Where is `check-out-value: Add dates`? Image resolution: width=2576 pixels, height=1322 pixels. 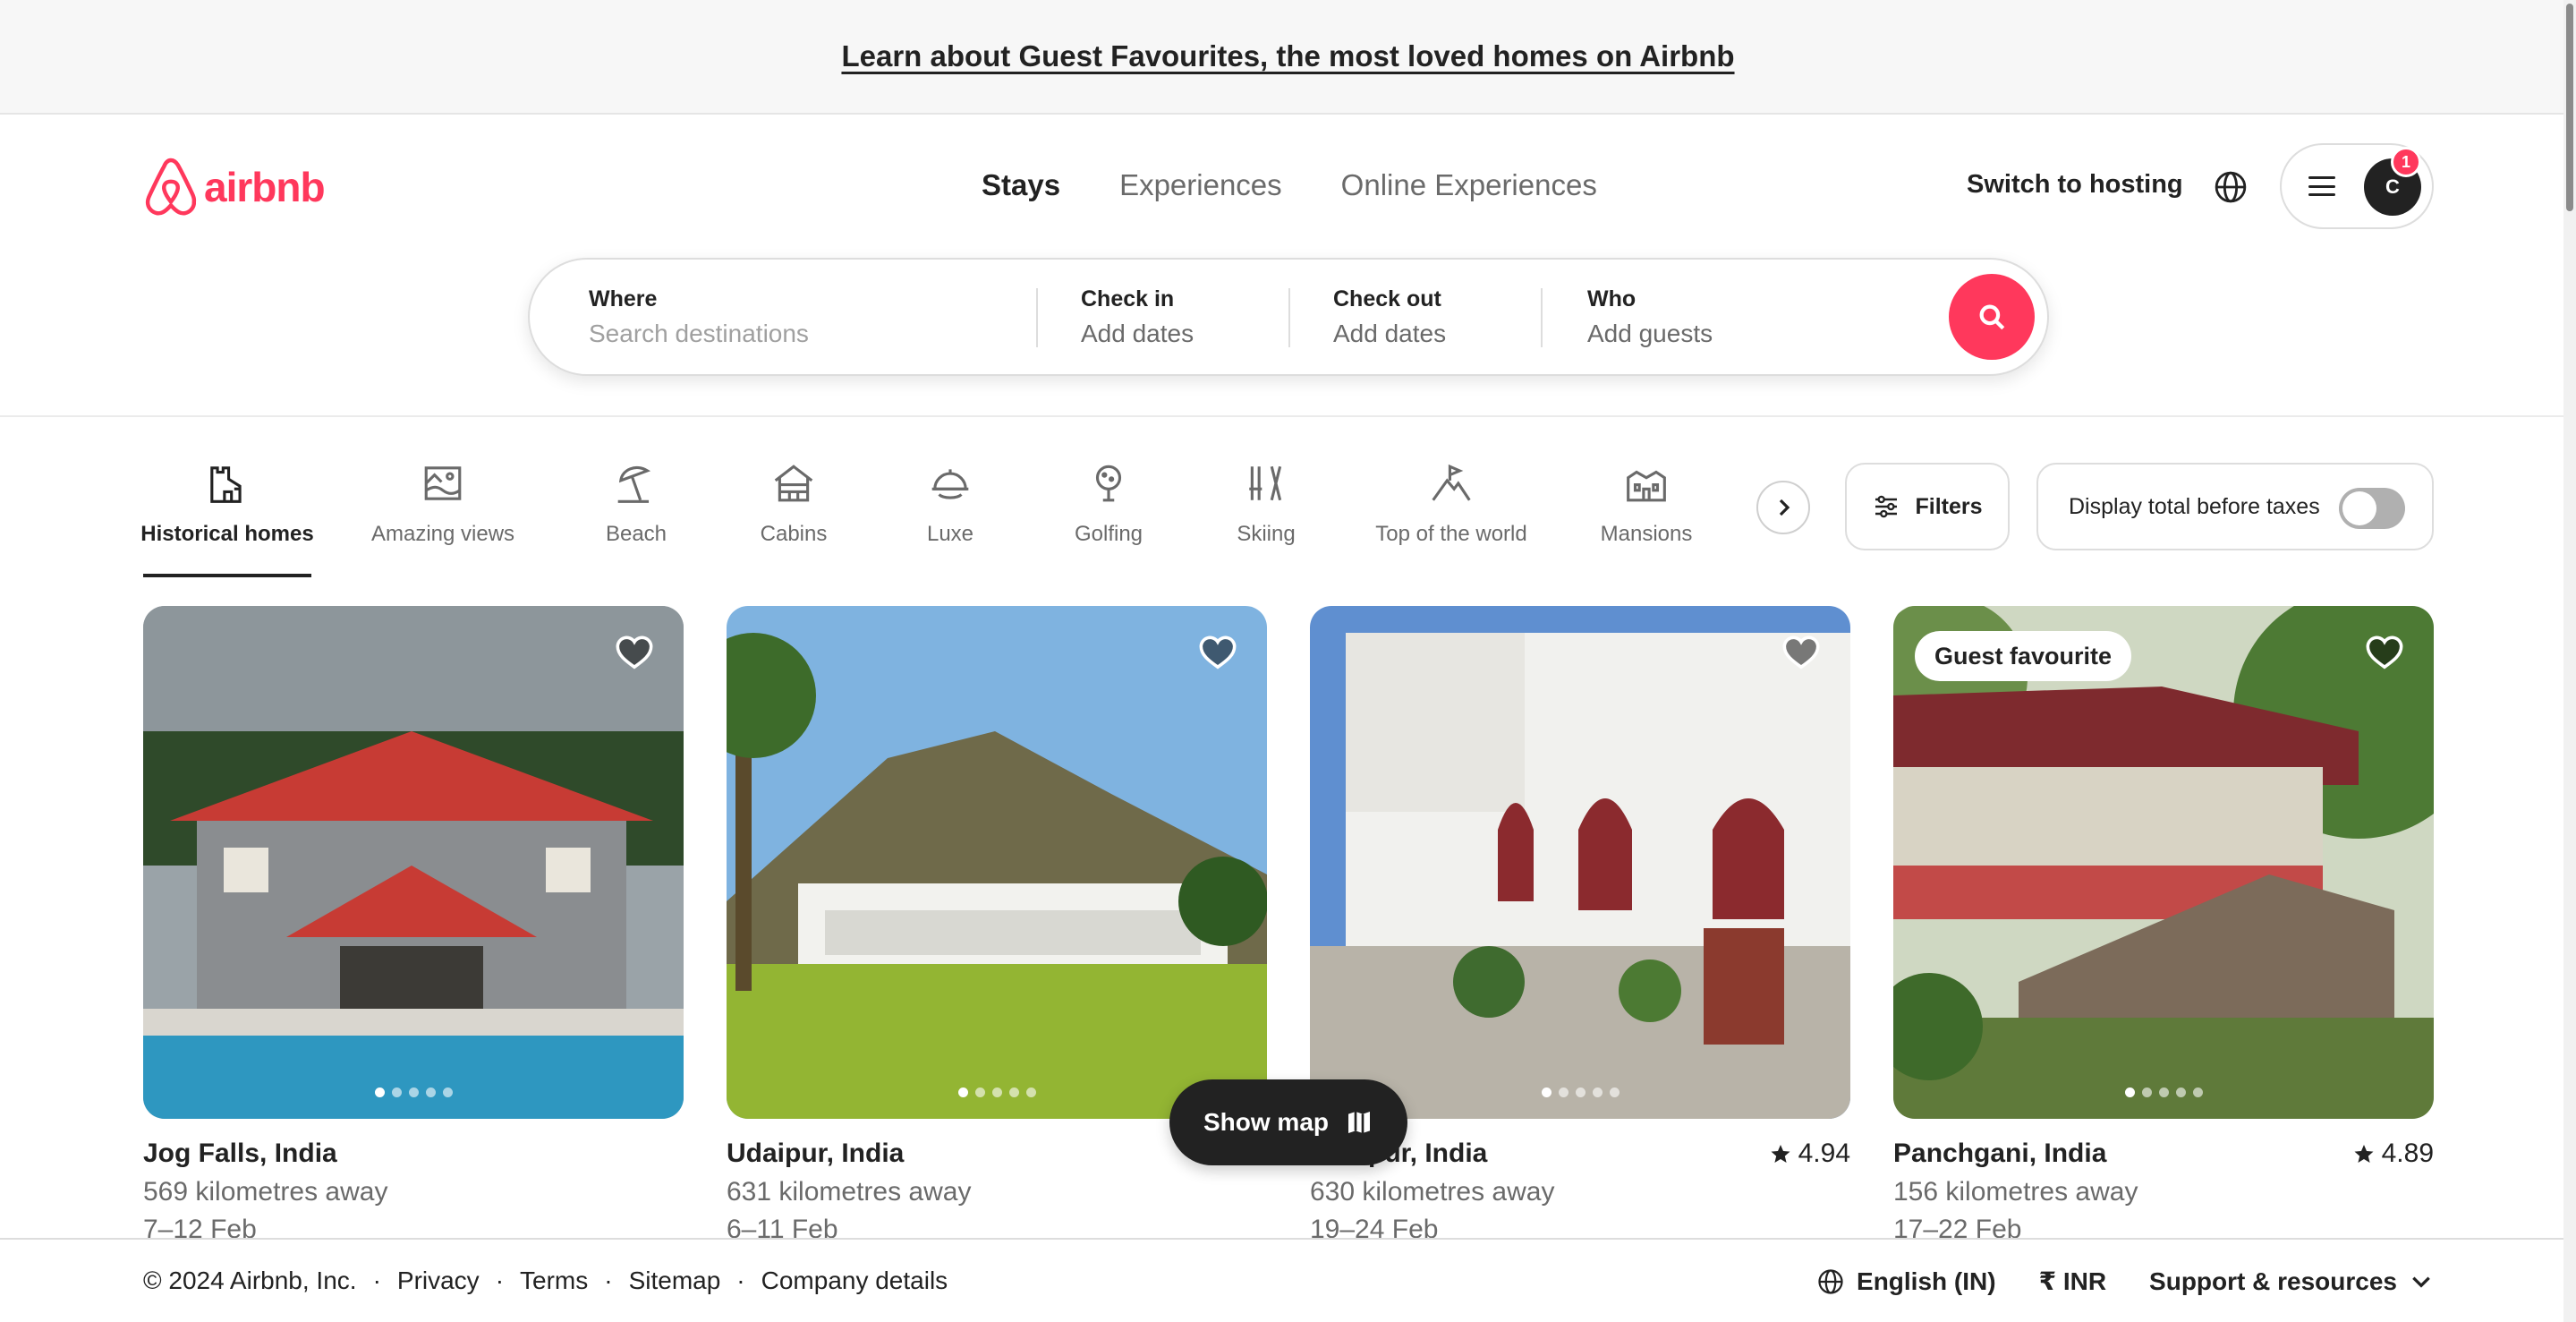
check-out-value: Add dates is located at coordinates (1390, 333).